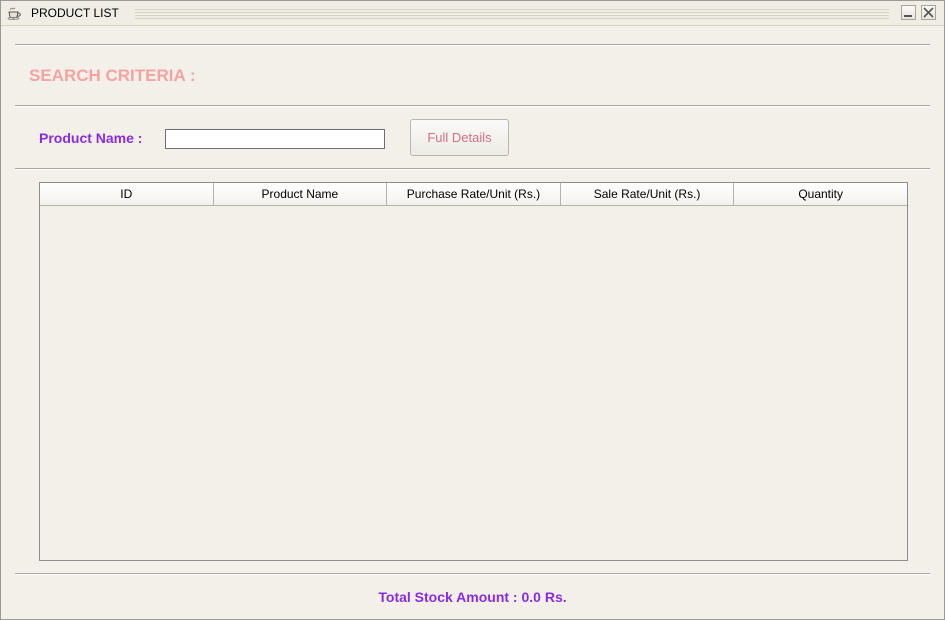  Describe the element at coordinates (112, 75) in the screenshot. I see `search-criteria-heading: SEARCH CRITERIA :` at that location.